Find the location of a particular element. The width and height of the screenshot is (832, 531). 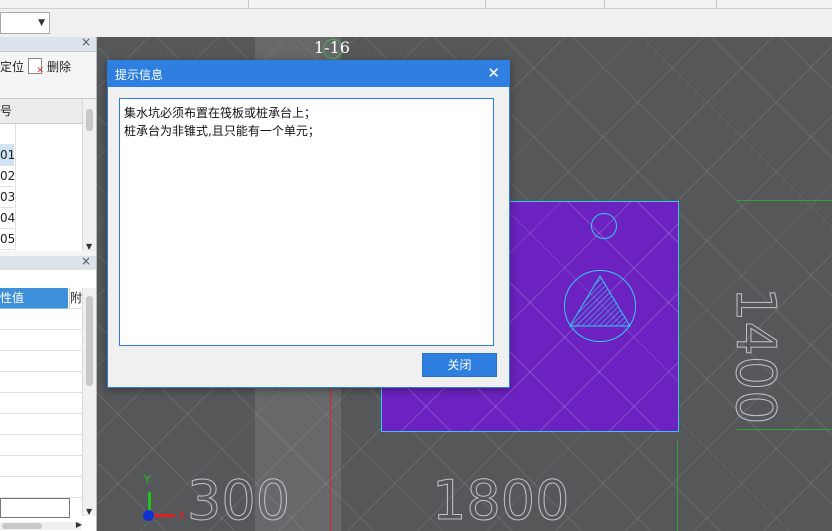

dimension-label: 300 is located at coordinates (238, 500).